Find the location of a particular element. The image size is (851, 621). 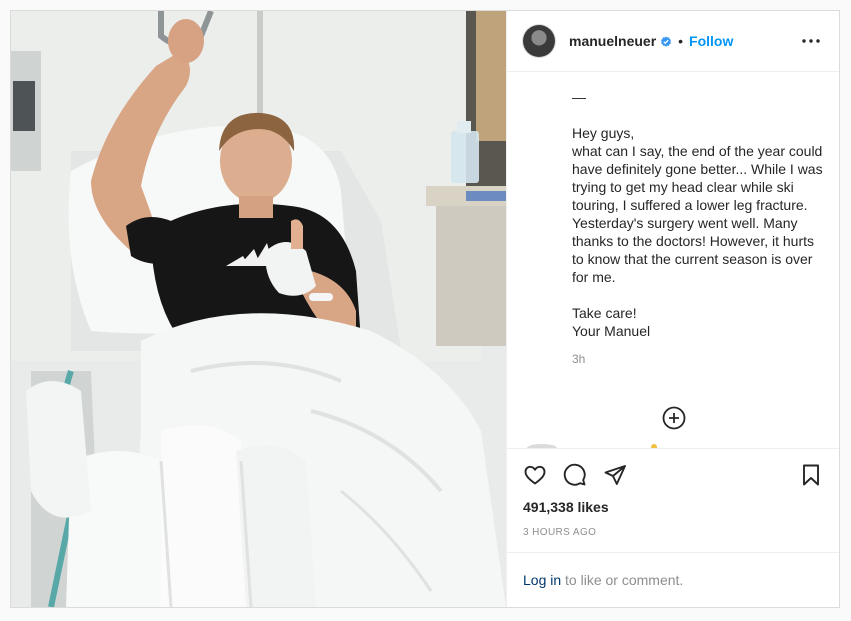

caption-time: 3h is located at coordinates (697, 359).